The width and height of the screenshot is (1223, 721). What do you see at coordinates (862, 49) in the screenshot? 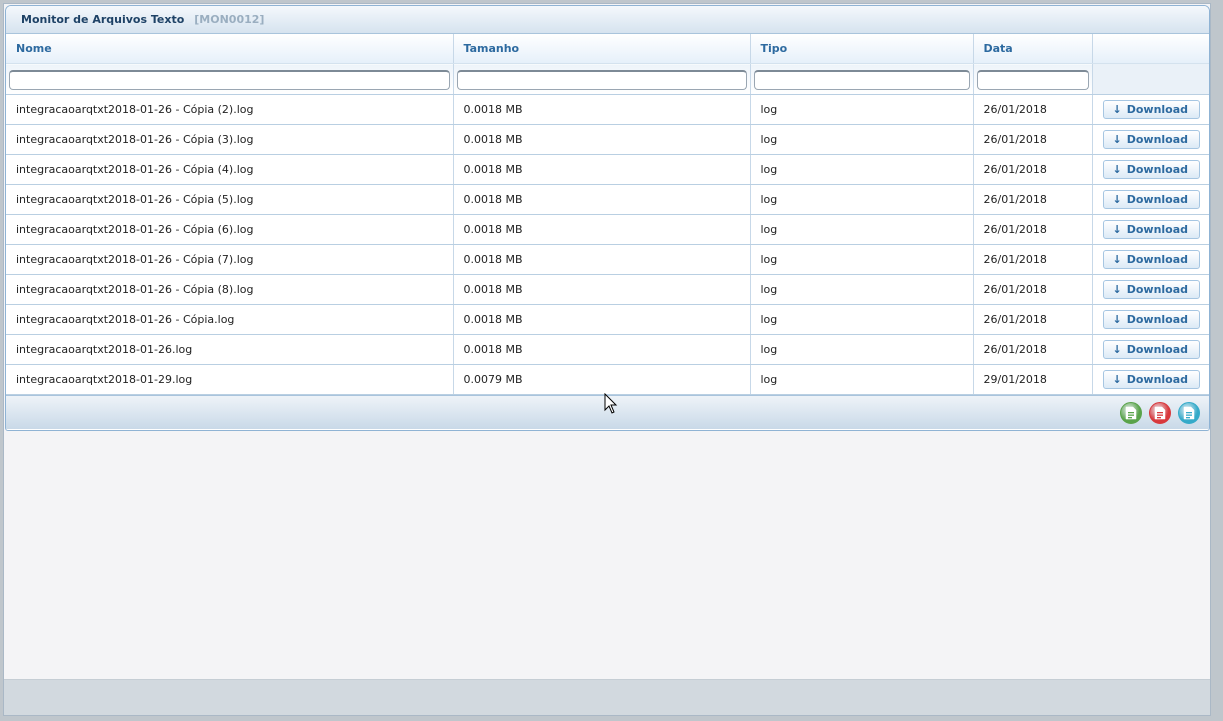
I see `column-header-tipo: Tipo` at bounding box center [862, 49].